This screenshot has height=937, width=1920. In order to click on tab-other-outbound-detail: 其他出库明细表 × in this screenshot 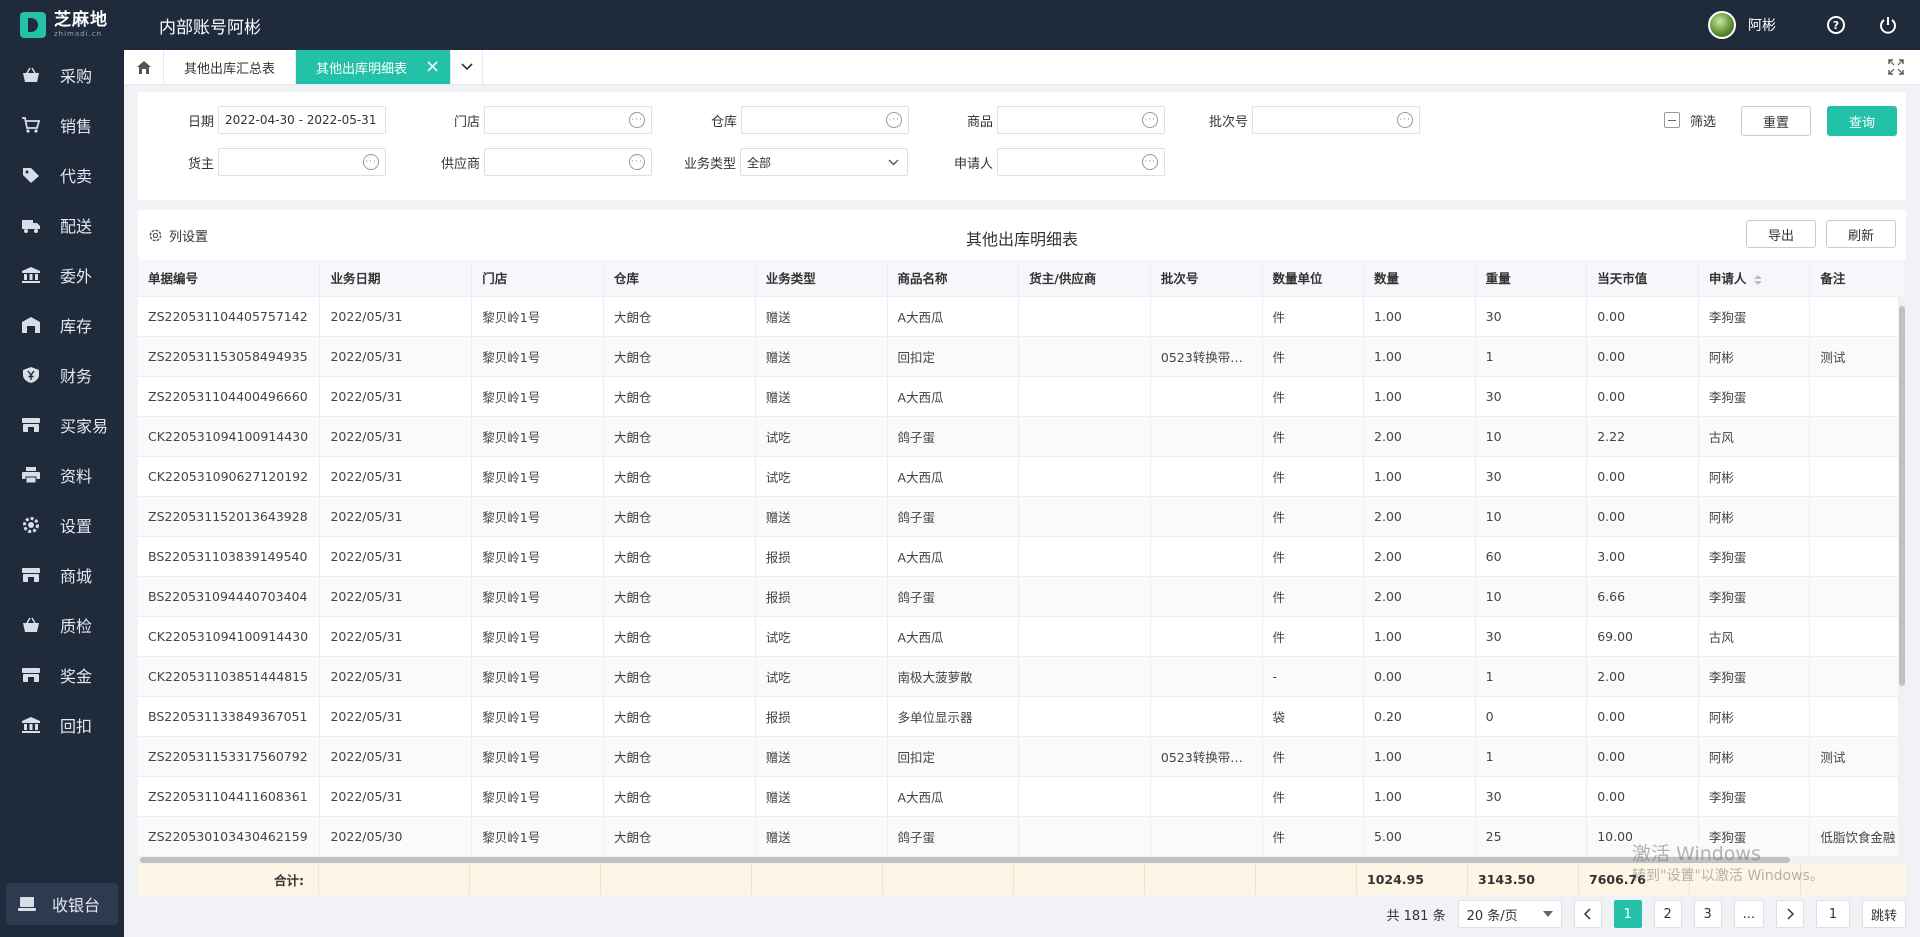, I will do `click(374, 67)`.